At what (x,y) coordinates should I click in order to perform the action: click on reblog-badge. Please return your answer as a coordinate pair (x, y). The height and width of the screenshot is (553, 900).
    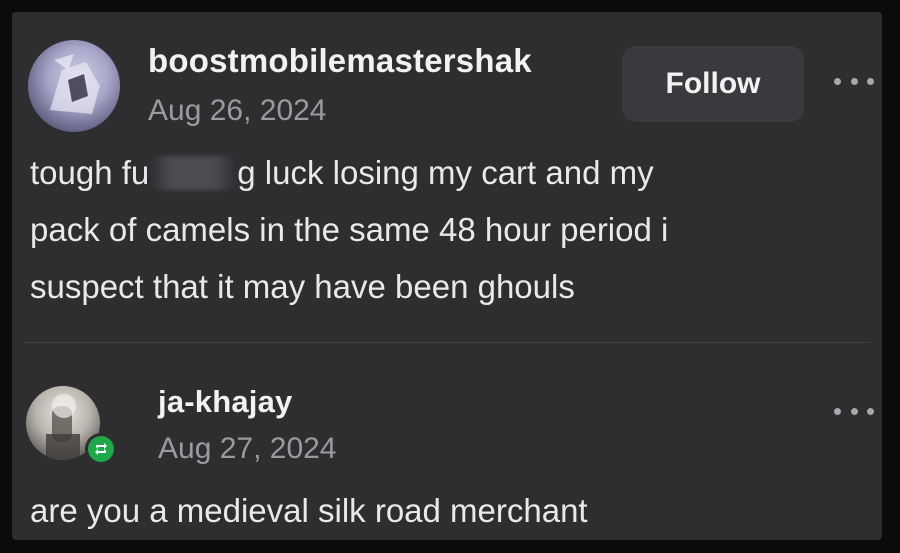
    Looking at the image, I should click on (101, 449).